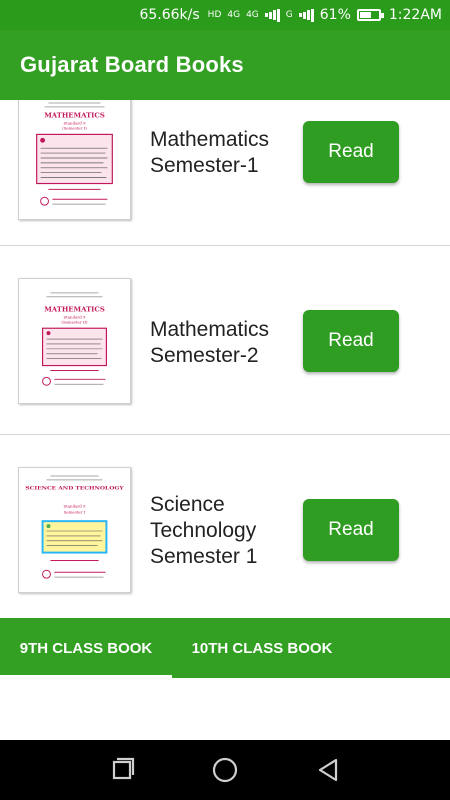 The height and width of the screenshot is (800, 450). I want to click on cover-sem: Semester I, so click(75, 511).